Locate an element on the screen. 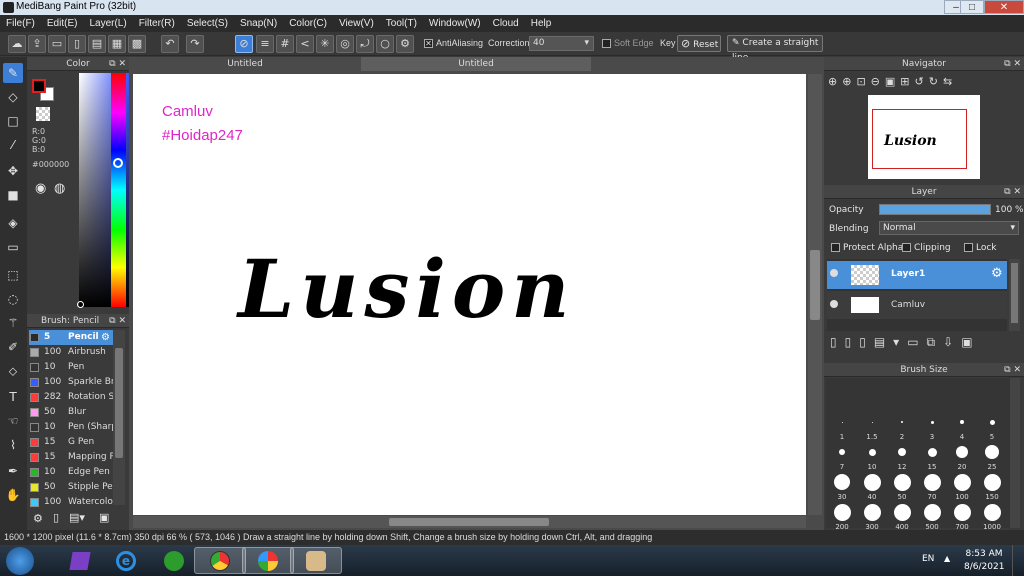 This screenshot has width=1024, height=576. menu-select: Select(S) is located at coordinates (207, 23).